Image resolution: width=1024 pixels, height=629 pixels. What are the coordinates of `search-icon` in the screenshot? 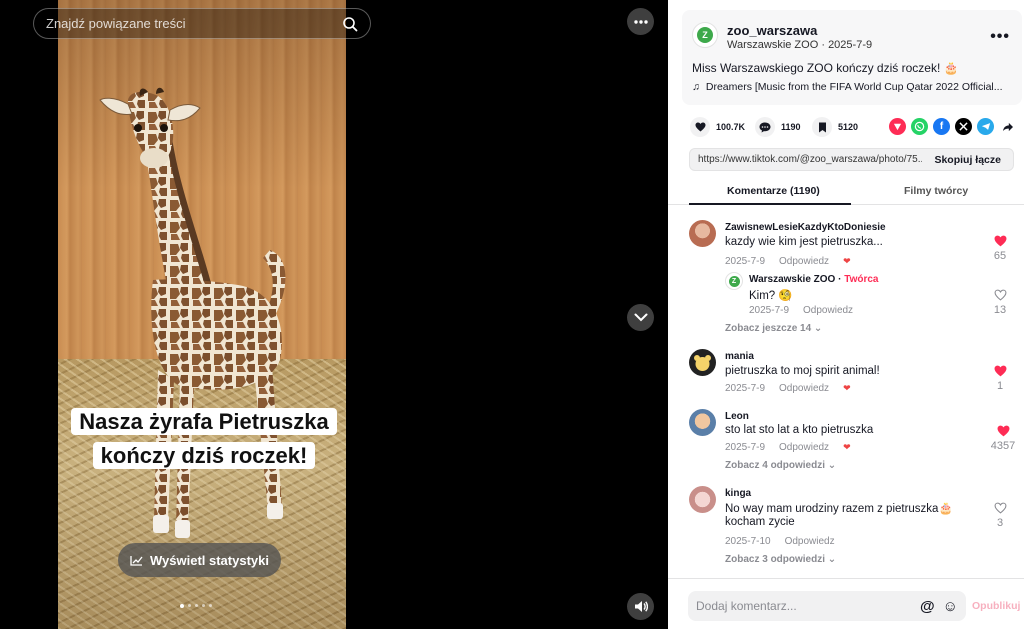 It's located at (350, 24).